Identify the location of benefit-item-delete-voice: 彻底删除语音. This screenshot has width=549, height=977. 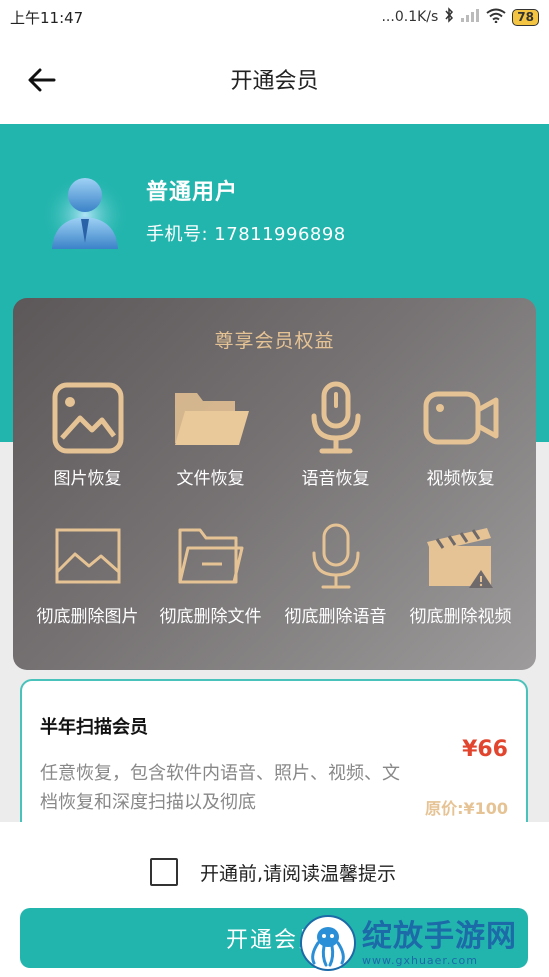
(335, 571).